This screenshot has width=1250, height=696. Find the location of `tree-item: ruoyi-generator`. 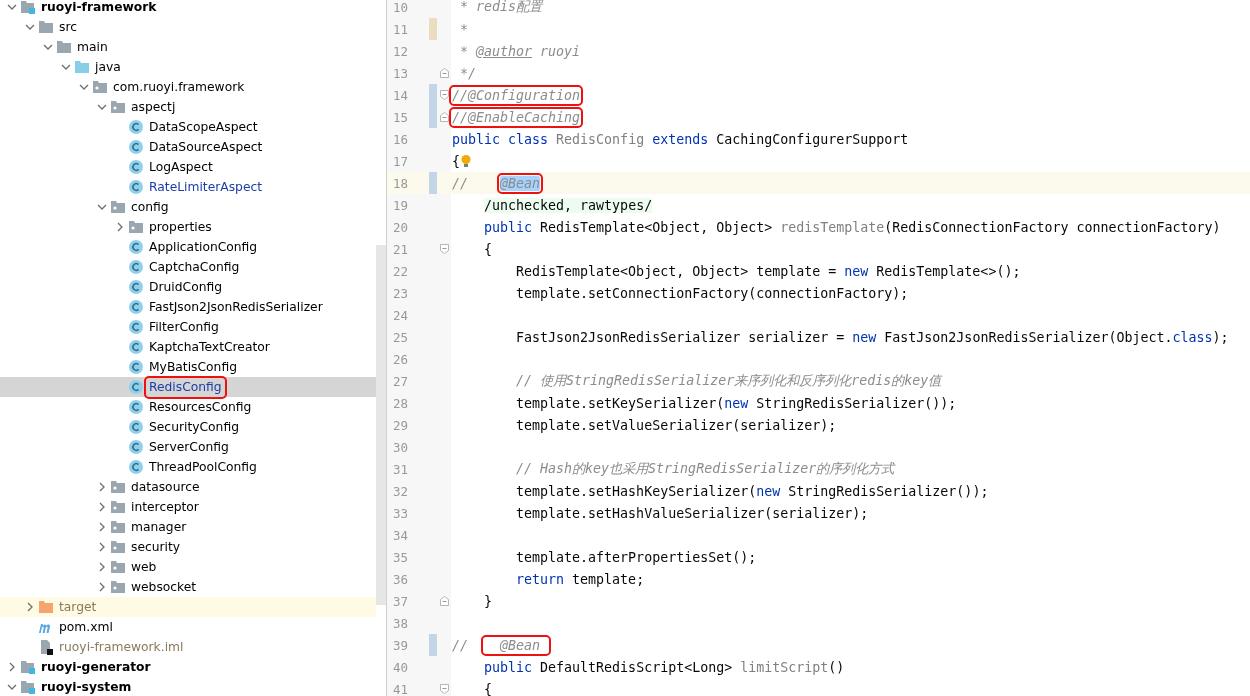

tree-item: ruoyi-generator is located at coordinates (188, 667).